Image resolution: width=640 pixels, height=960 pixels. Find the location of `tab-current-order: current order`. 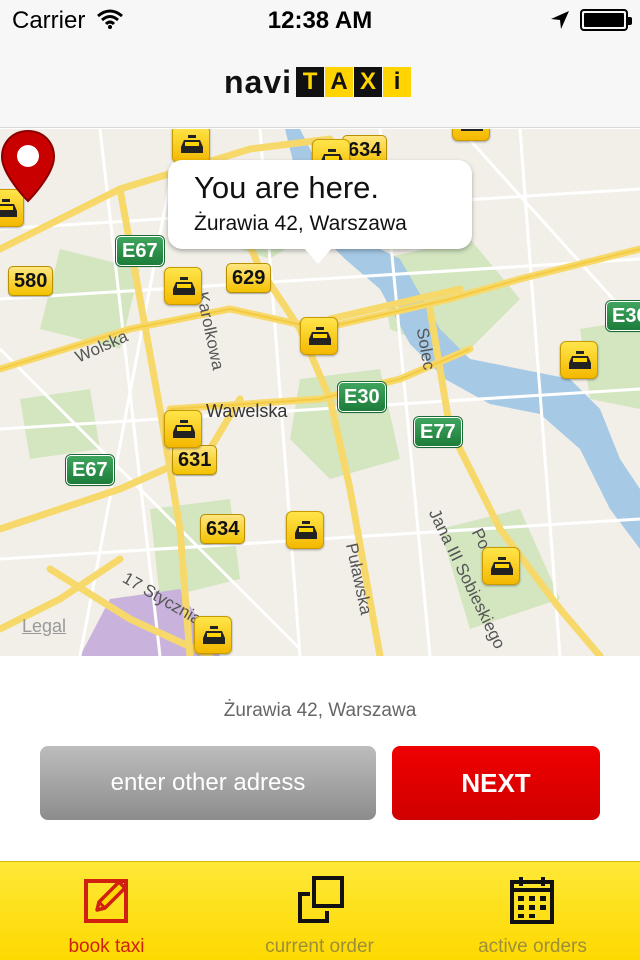

tab-current-order: current order is located at coordinates (319, 911).